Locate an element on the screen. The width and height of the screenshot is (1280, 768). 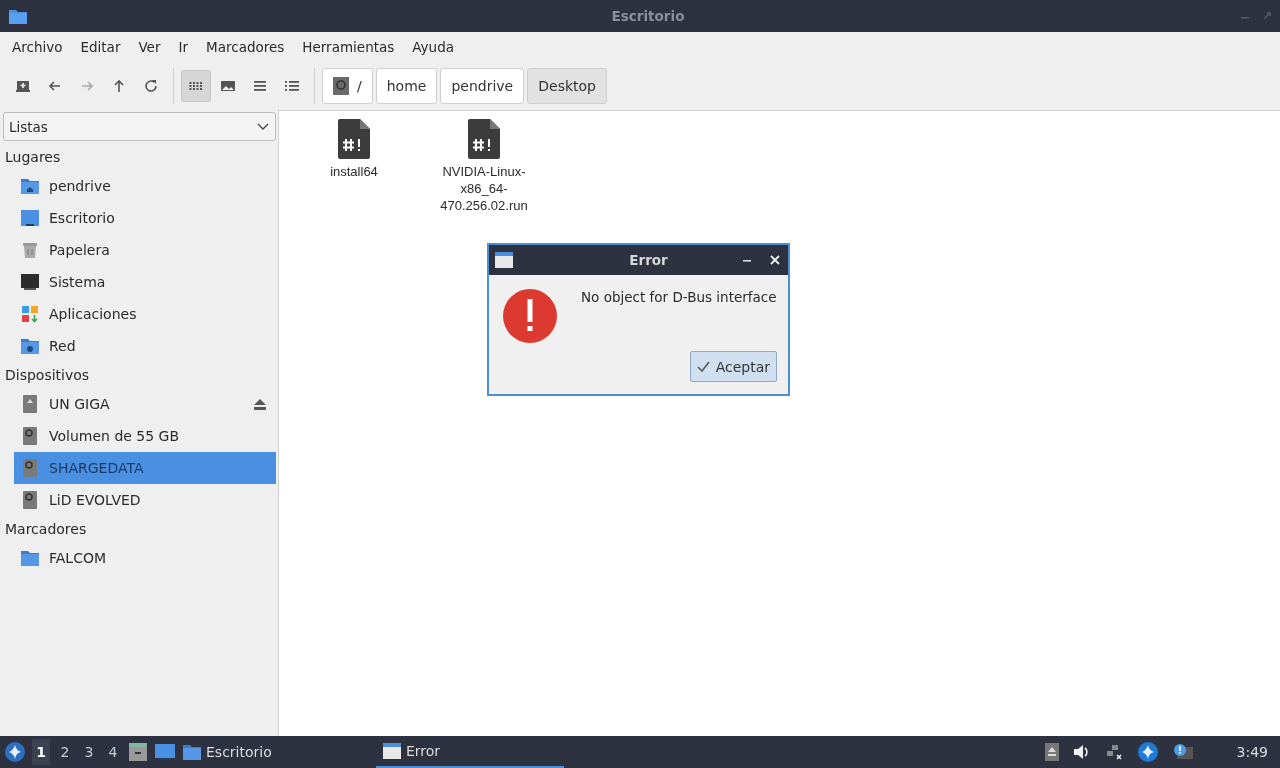
section-heading: Marcadores is located at coordinates (46, 529).